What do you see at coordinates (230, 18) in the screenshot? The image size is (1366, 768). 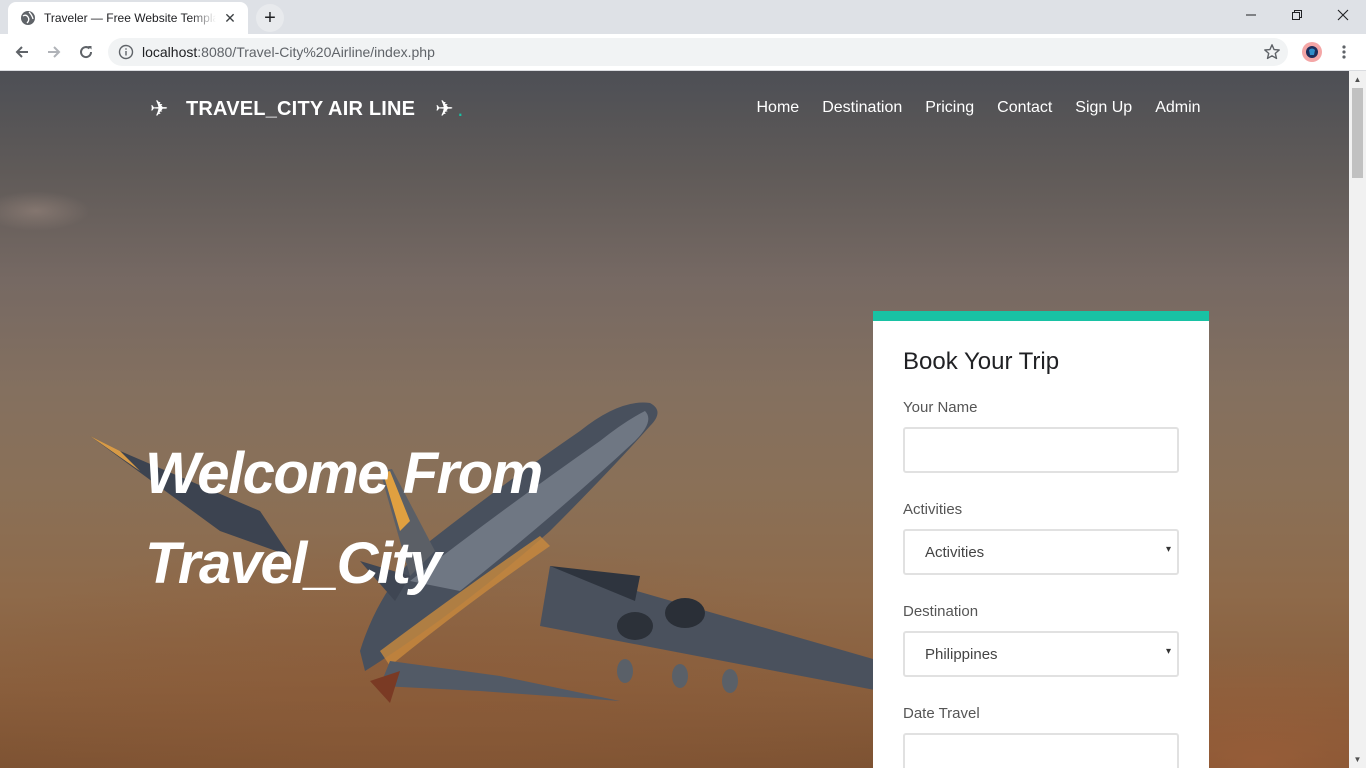 I see `tab-close-icon: ✕` at bounding box center [230, 18].